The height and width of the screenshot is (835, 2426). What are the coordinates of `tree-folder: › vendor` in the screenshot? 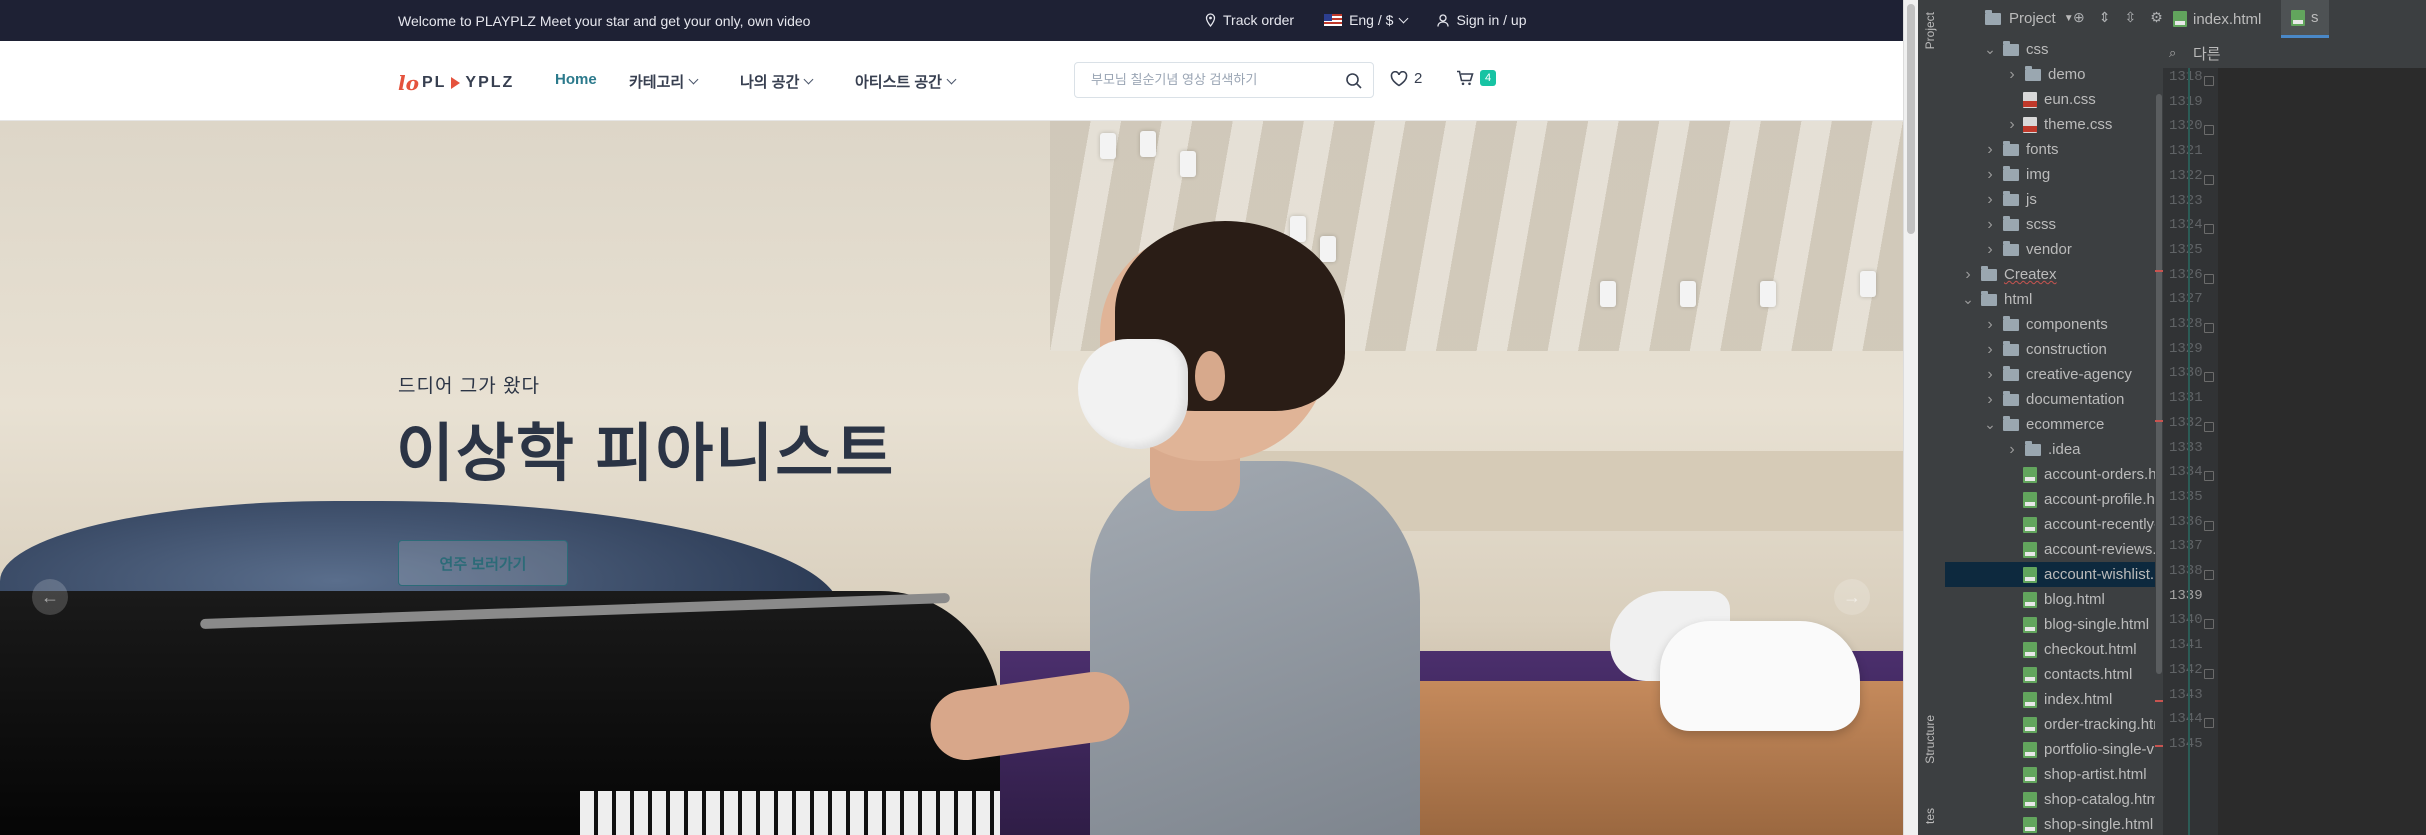 It's located at (2054, 249).